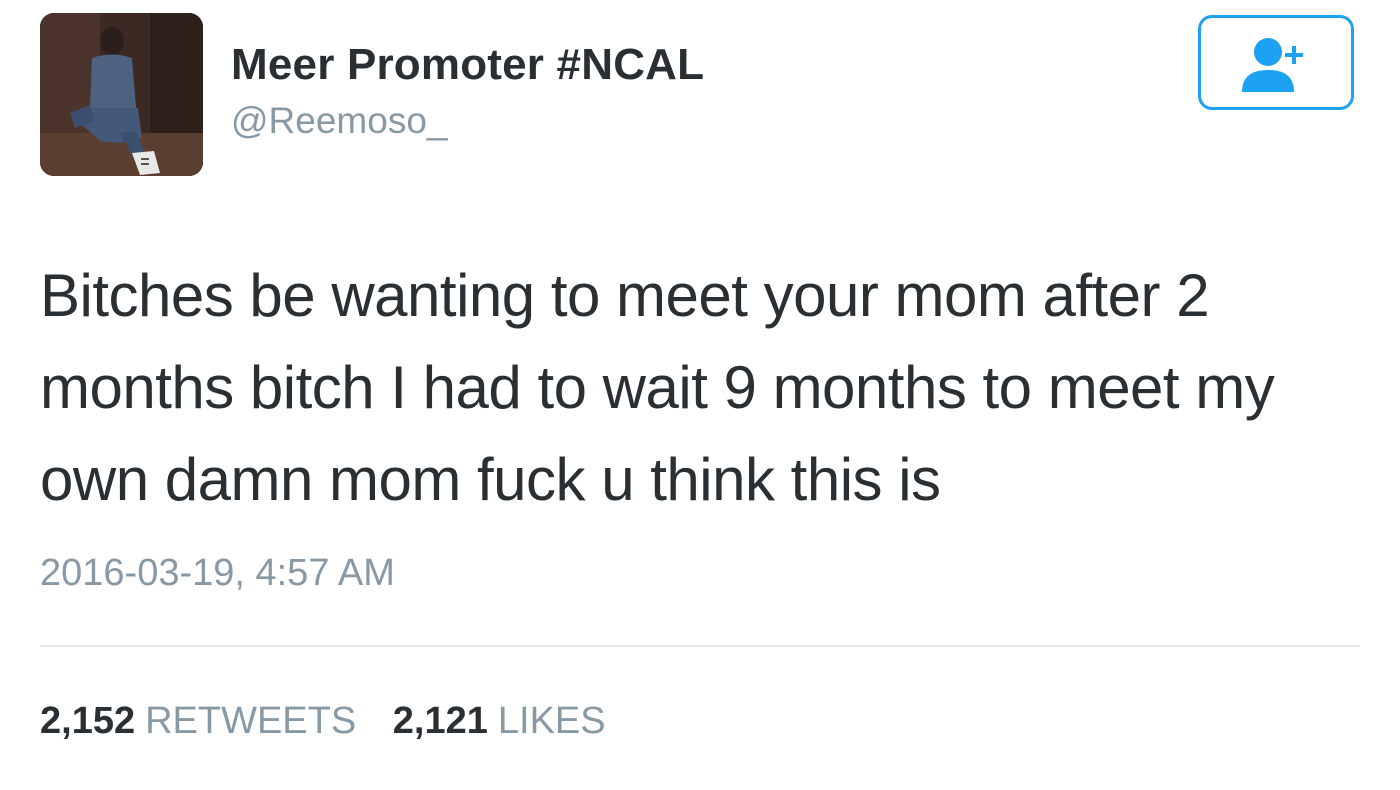 The height and width of the screenshot is (790, 1400). What do you see at coordinates (88, 721) in the screenshot?
I see `retweets-count: 2,152` at bounding box center [88, 721].